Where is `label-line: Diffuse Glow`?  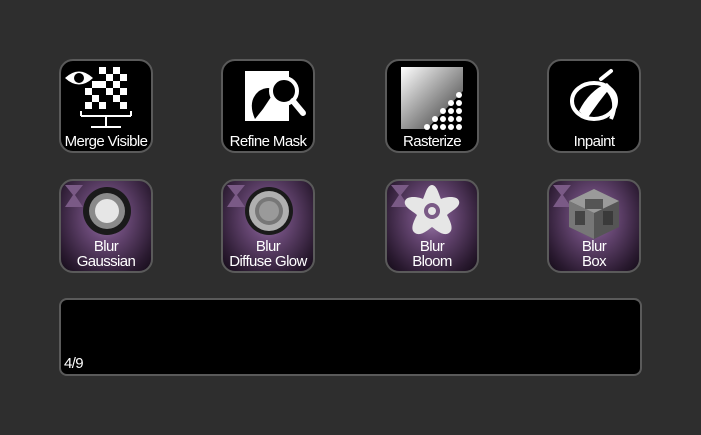
label-line: Diffuse Glow is located at coordinates (268, 261).